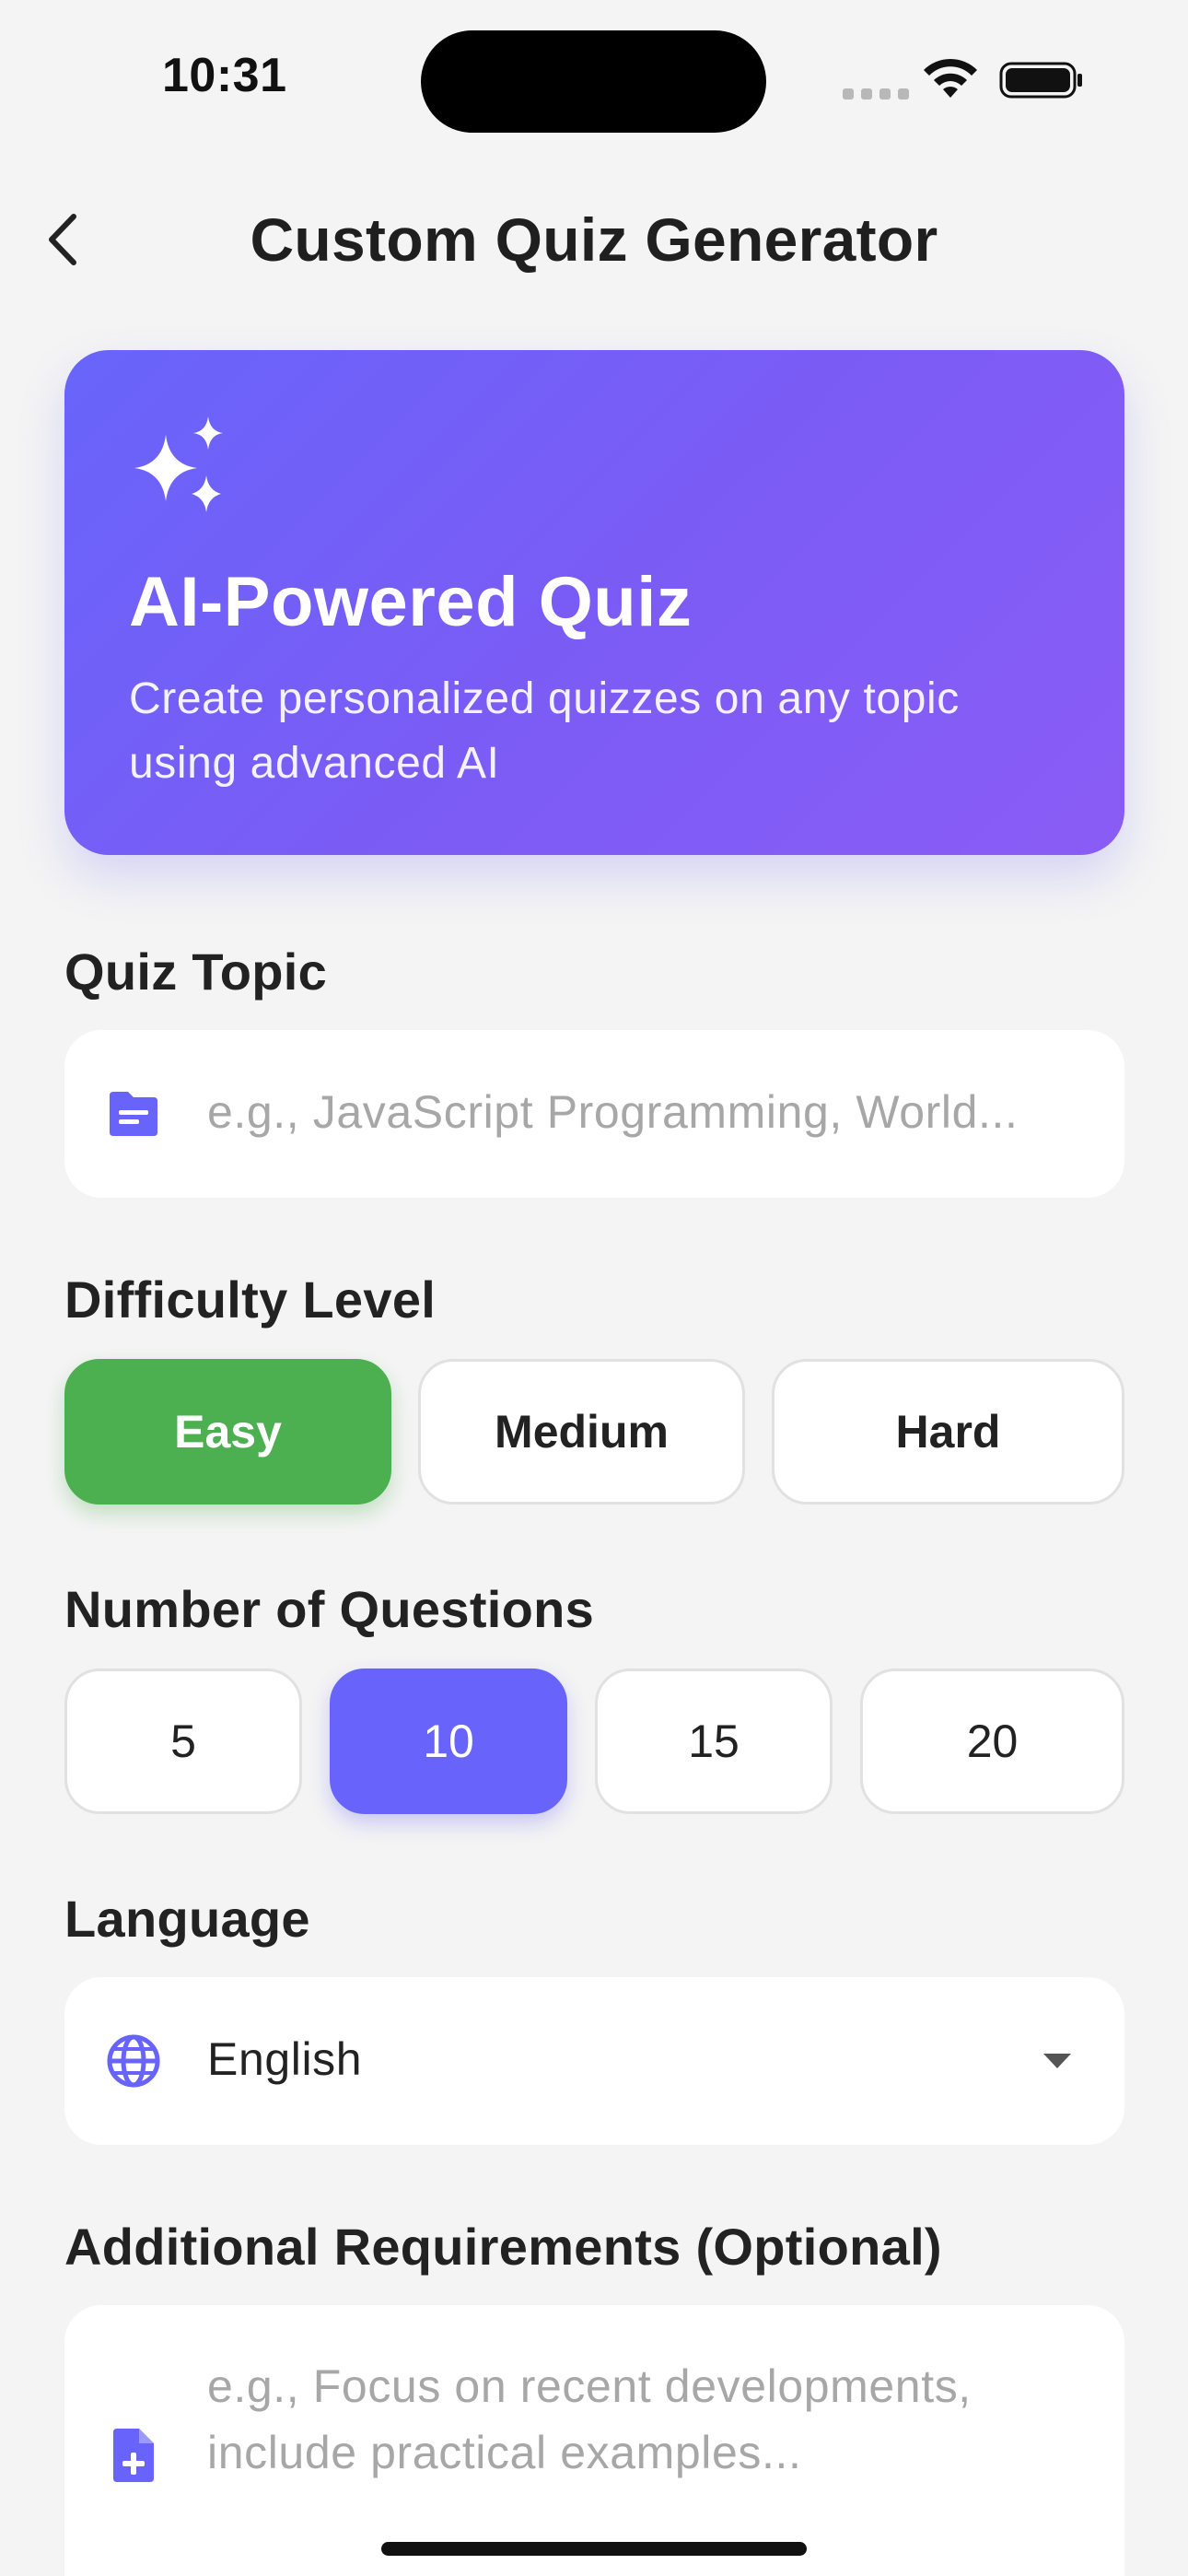  What do you see at coordinates (250, 1299) in the screenshot?
I see `difficulty-label: Difficulty Level` at bounding box center [250, 1299].